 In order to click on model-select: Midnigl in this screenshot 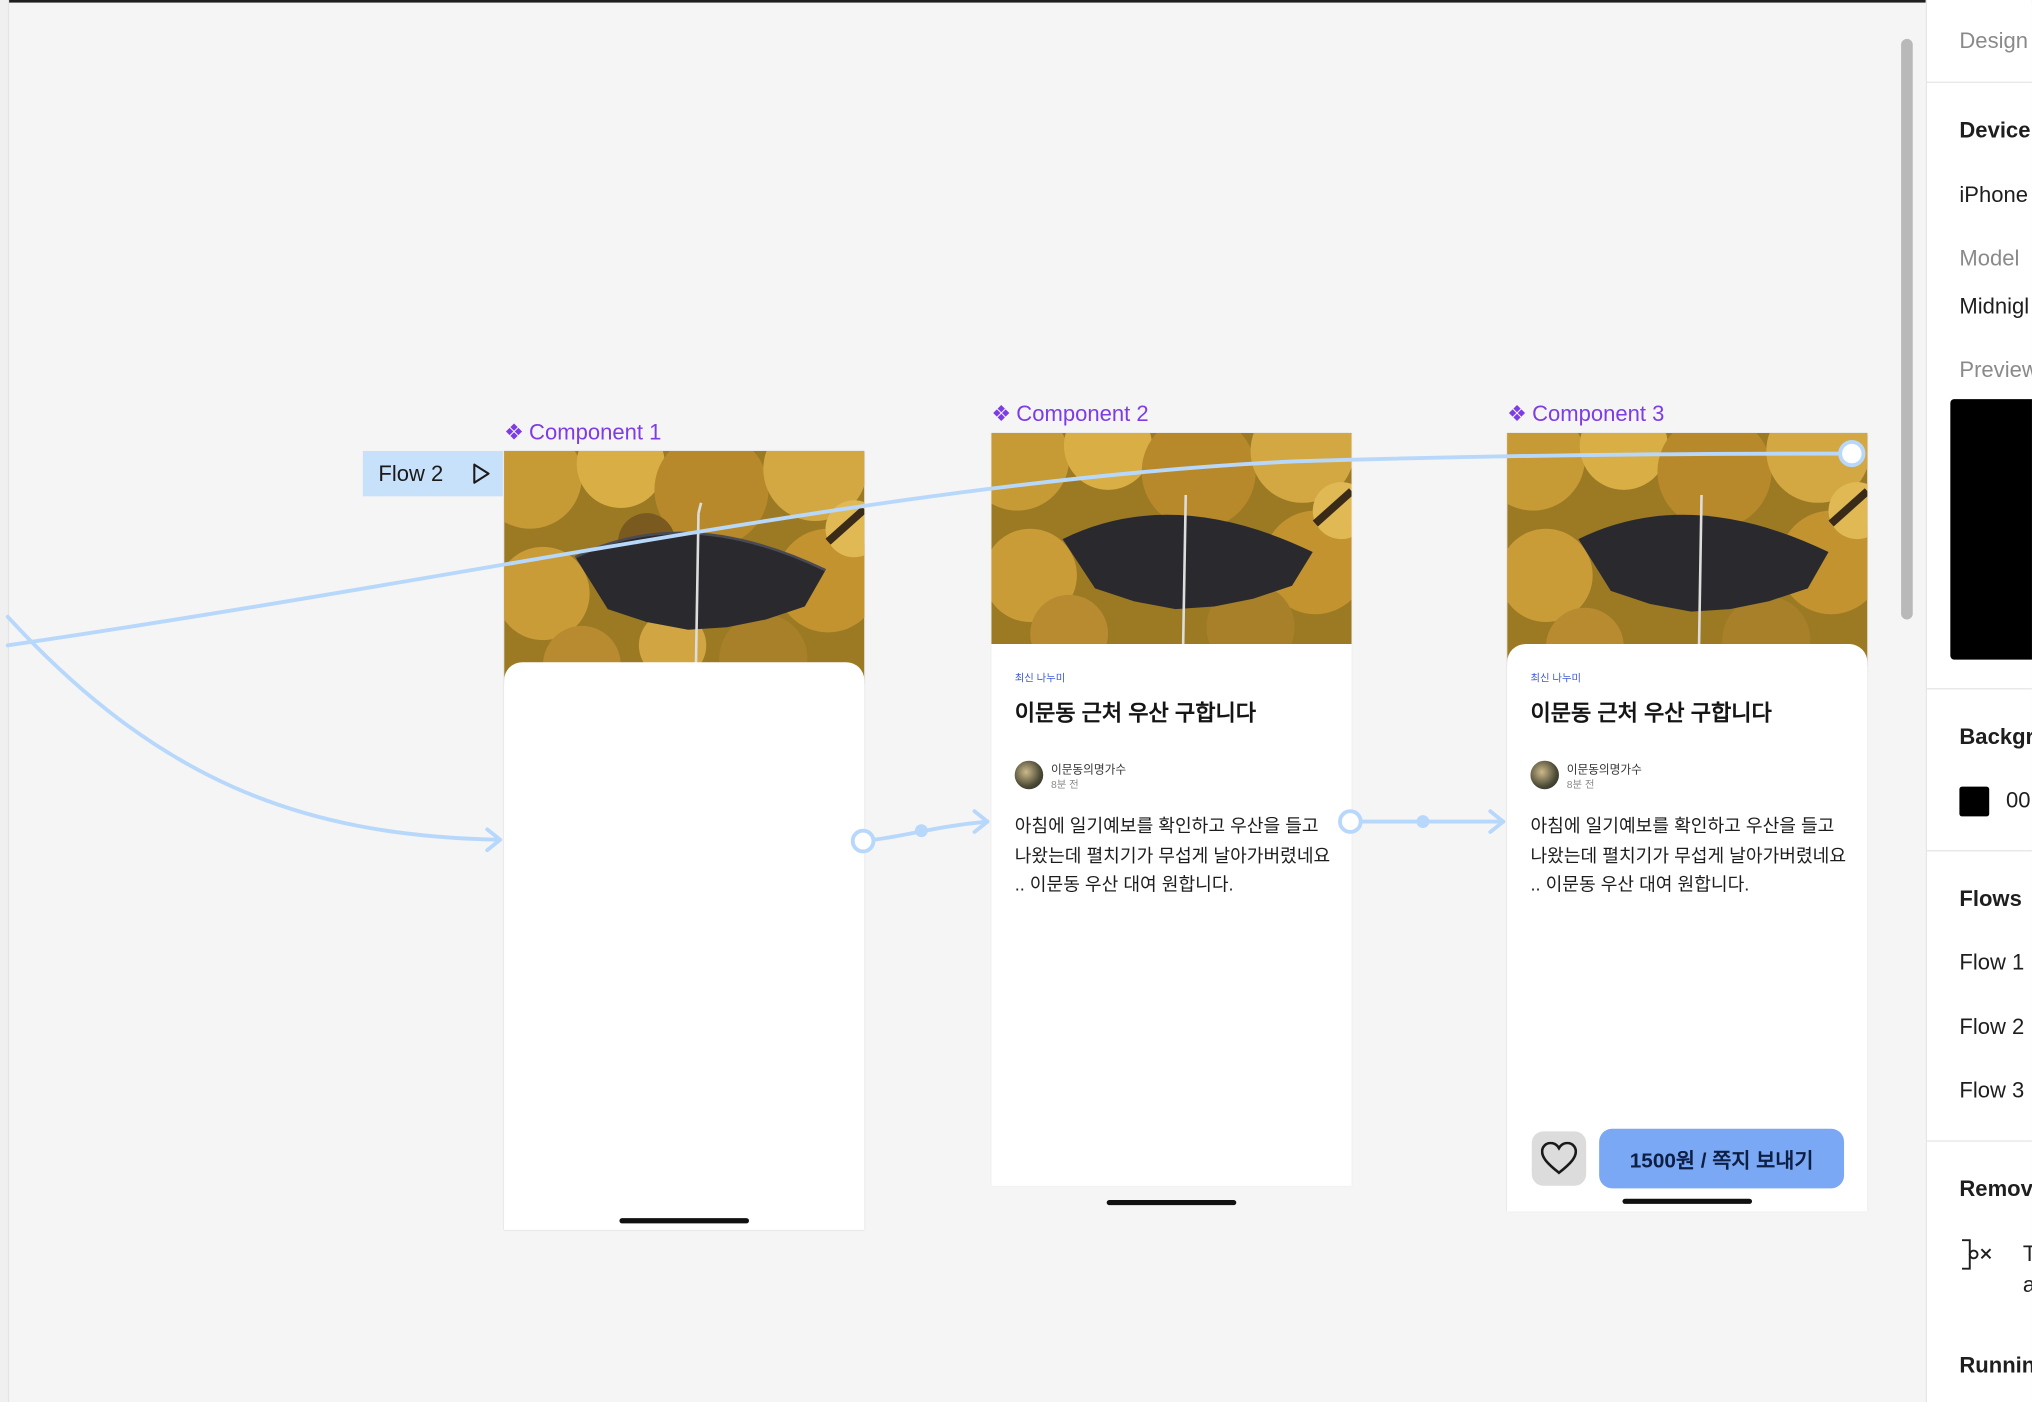, I will do `click(1994, 307)`.